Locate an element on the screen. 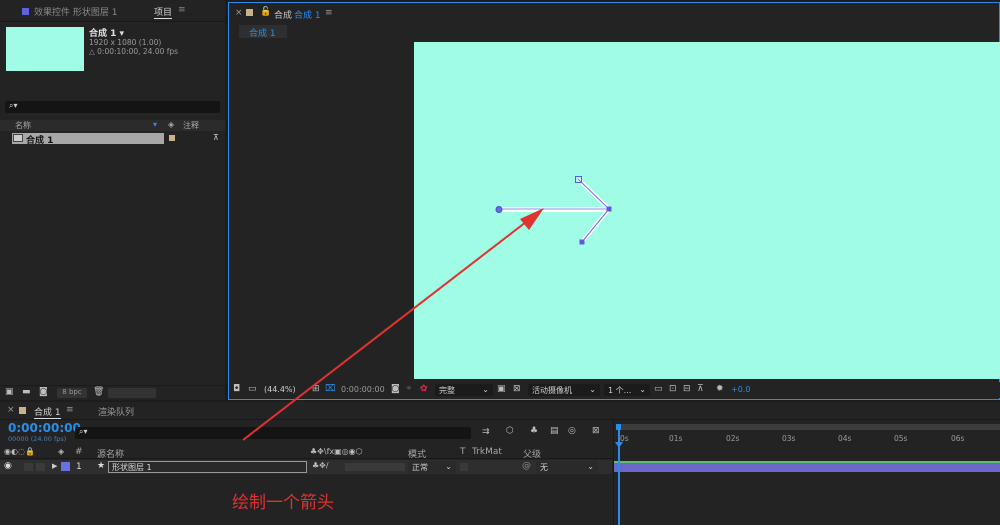 This screenshot has height=525, width=1000. annotation-caption: 绘制一个箭头 is located at coordinates (283, 503).